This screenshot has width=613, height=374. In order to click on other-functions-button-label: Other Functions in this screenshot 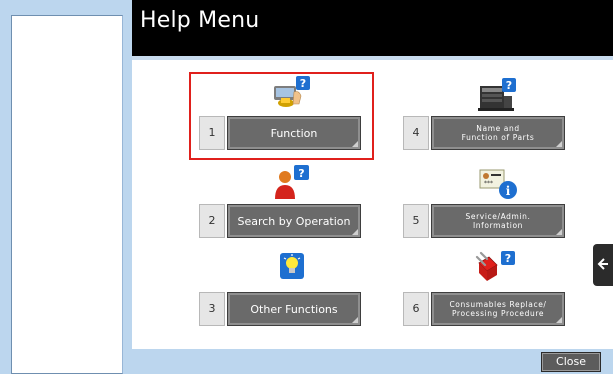, I will do `click(294, 309)`.